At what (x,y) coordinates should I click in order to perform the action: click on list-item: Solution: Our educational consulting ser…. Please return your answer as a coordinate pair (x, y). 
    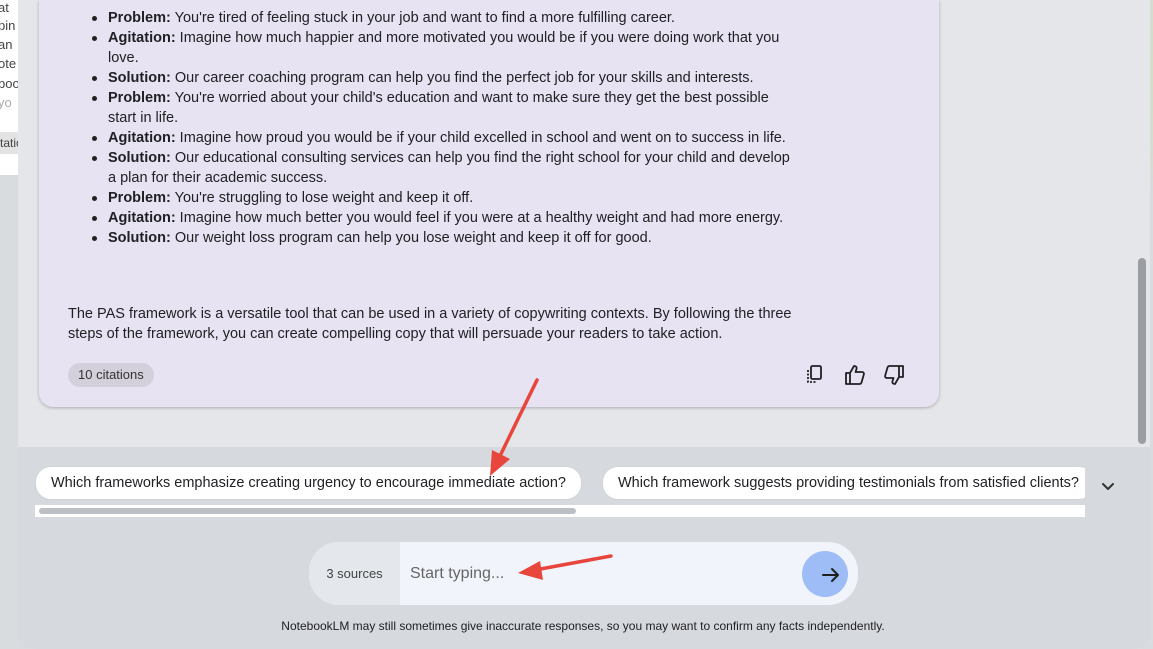
    Looking at the image, I should click on (431, 168).